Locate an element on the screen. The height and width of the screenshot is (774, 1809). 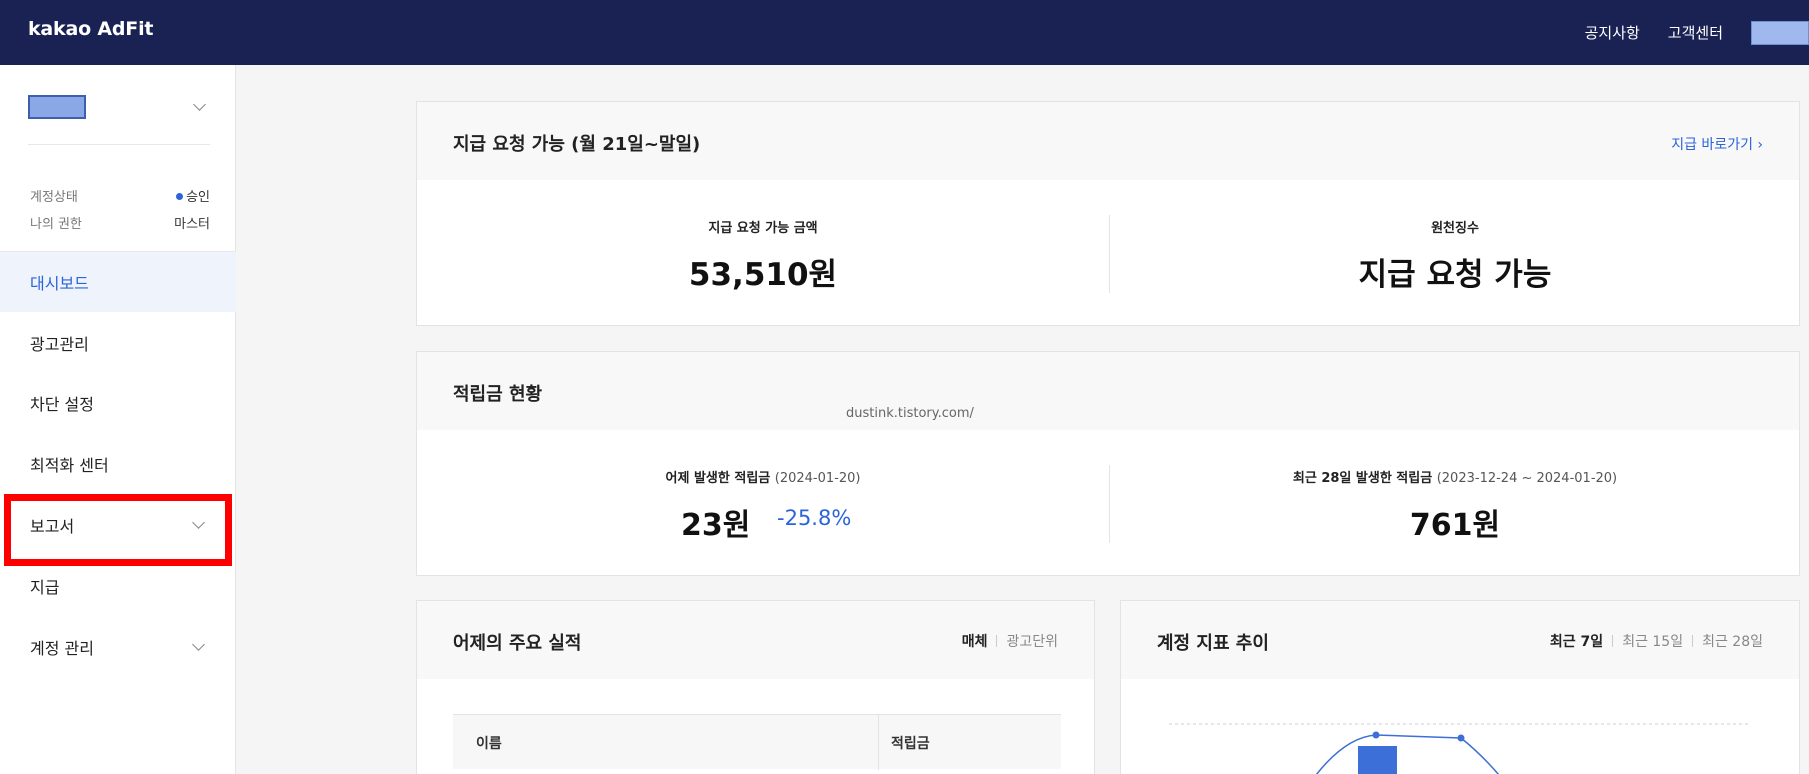
account-status-row: 계정상태 승인 is located at coordinates (120, 195).